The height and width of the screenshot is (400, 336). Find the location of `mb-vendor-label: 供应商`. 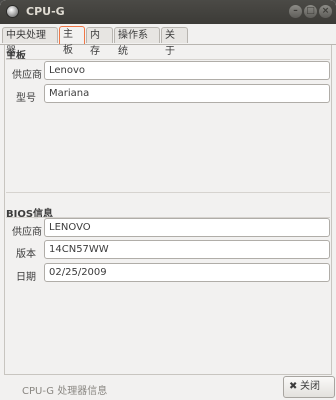

mb-vendor-label: 供应商 is located at coordinates (27, 75).